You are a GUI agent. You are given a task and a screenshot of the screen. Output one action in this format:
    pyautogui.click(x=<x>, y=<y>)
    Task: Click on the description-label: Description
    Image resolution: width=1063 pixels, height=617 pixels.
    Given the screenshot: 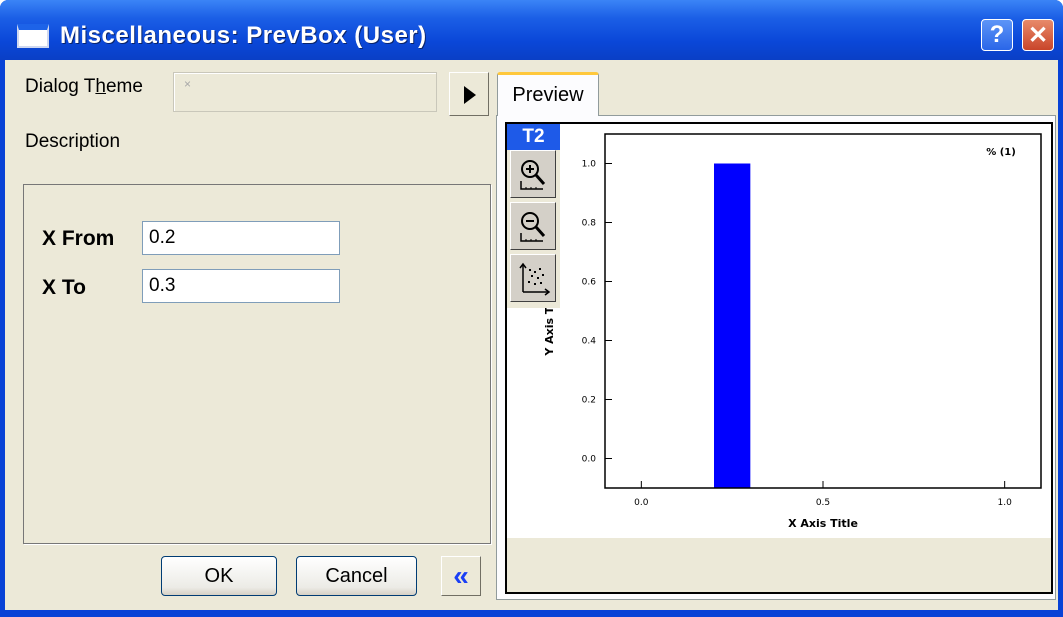 What is the action you would take?
    pyautogui.click(x=73, y=141)
    